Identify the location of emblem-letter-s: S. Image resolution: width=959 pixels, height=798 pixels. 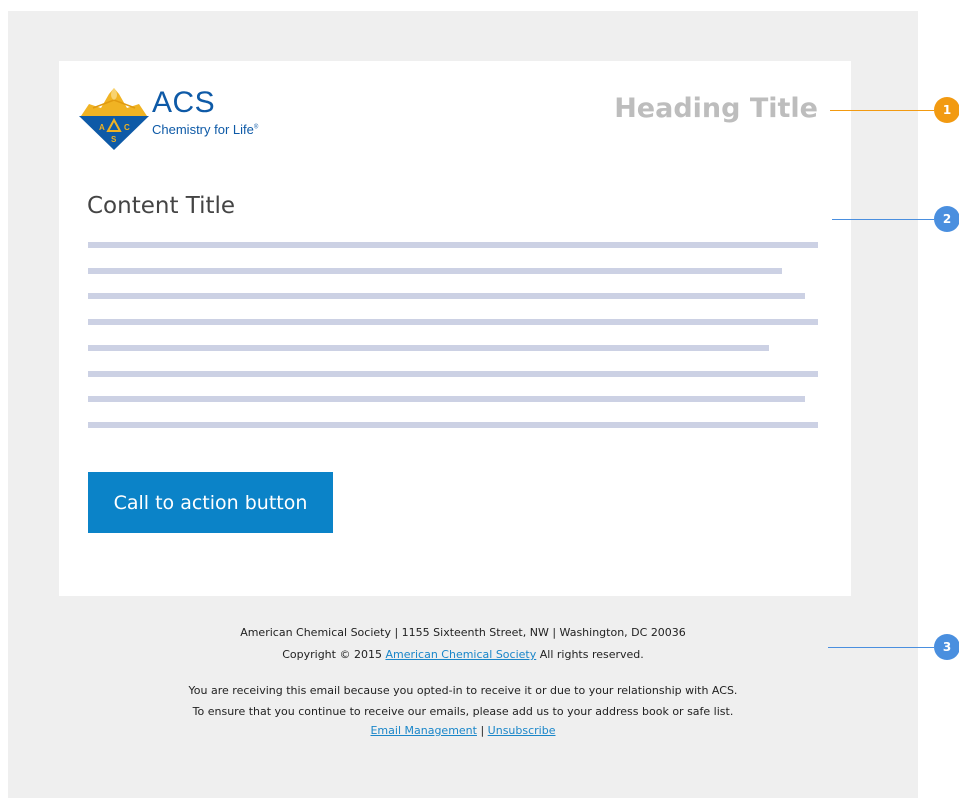
(114, 139).